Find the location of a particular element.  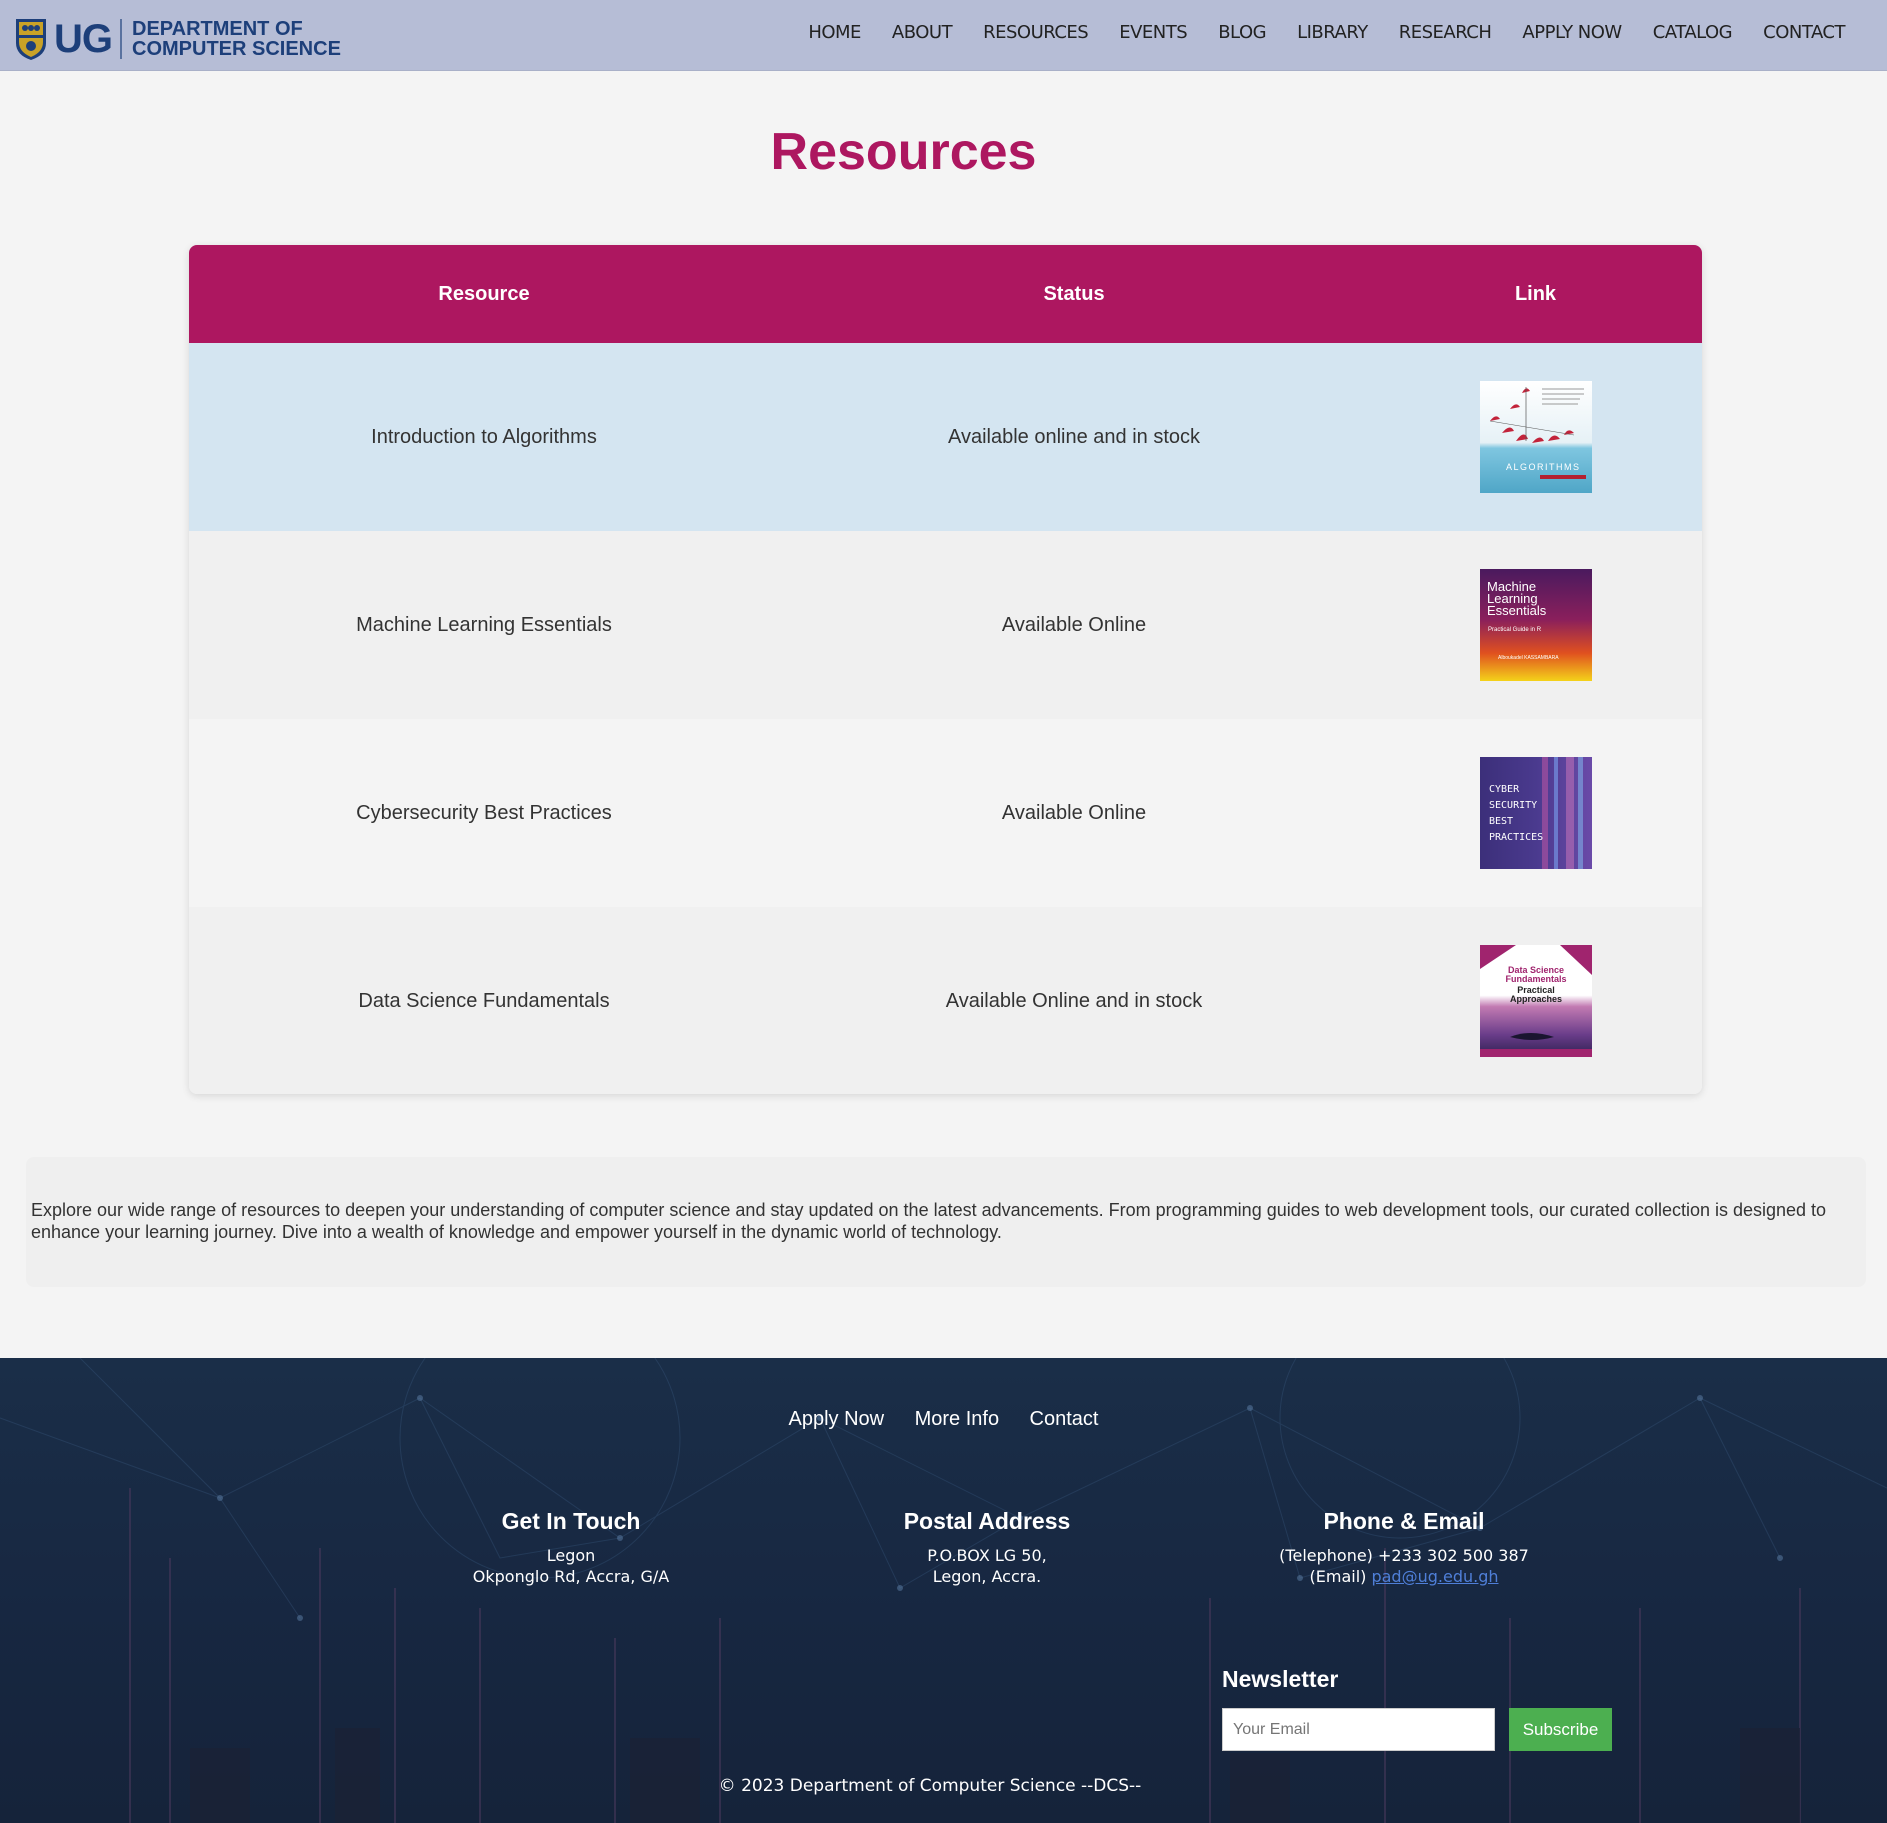

logo-line-1: DEPARTMENT OF is located at coordinates (217, 29).